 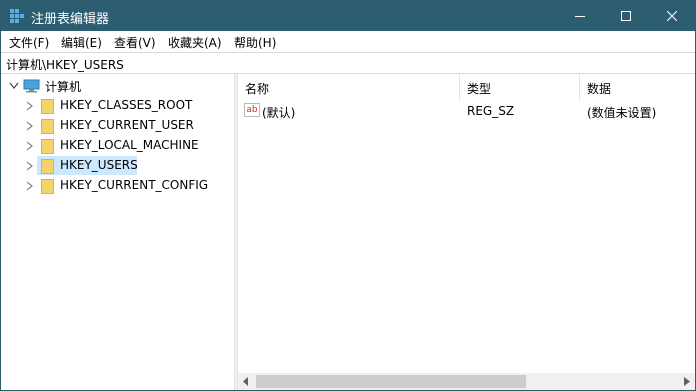 What do you see at coordinates (479, 89) in the screenshot?
I see `column-header-type-label: 类型` at bounding box center [479, 89].